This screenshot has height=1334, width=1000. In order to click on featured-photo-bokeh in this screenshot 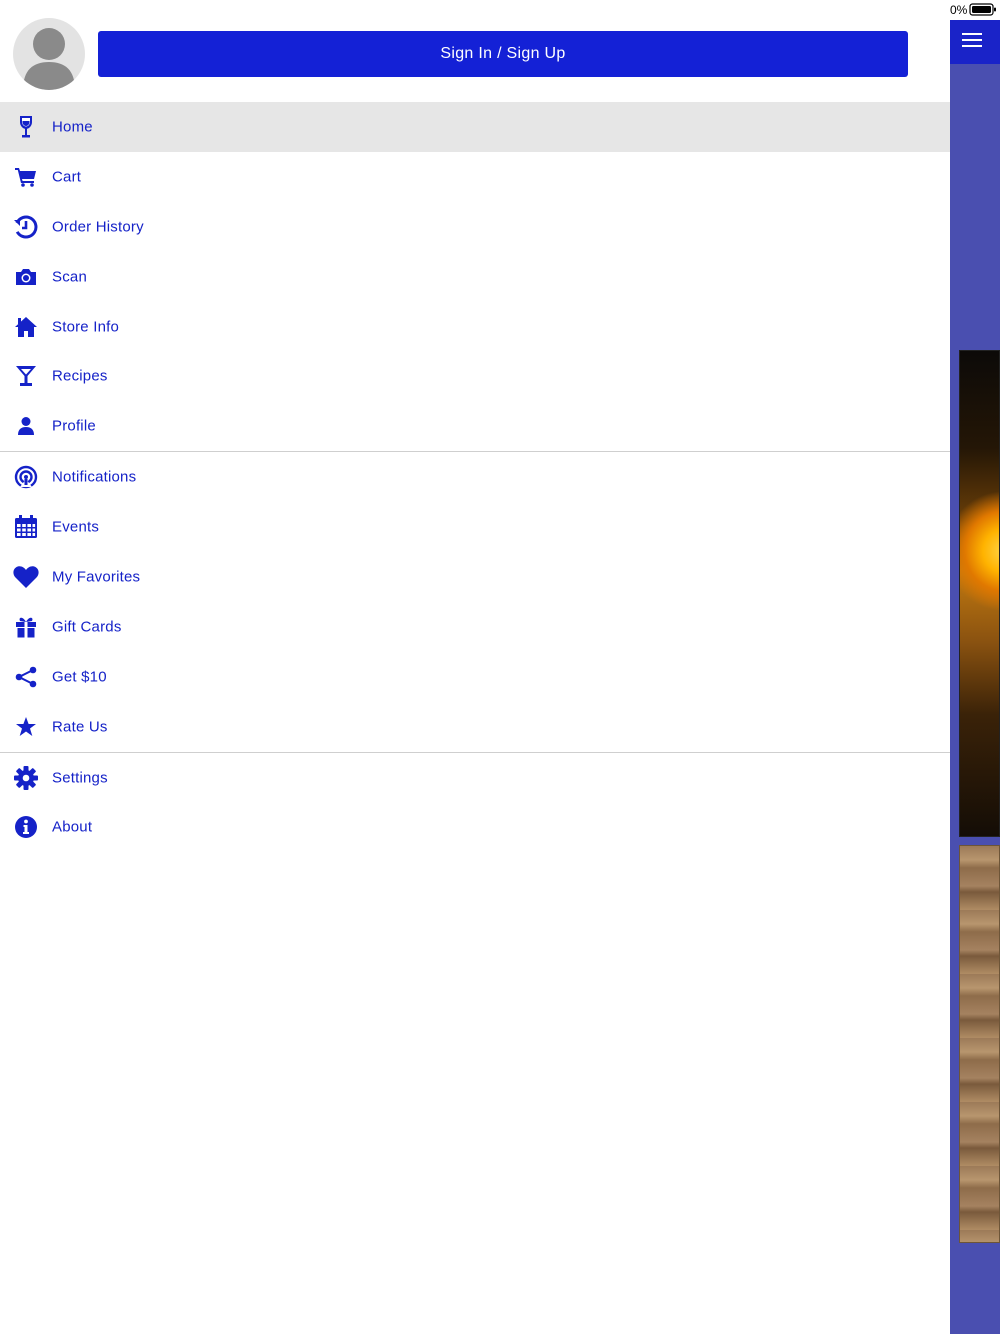, I will do `click(979, 593)`.